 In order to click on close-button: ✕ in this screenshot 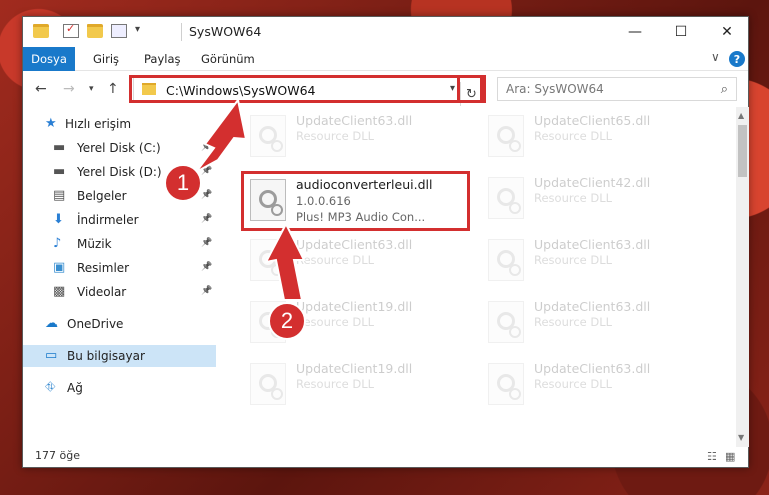, I will do `click(727, 32)`.